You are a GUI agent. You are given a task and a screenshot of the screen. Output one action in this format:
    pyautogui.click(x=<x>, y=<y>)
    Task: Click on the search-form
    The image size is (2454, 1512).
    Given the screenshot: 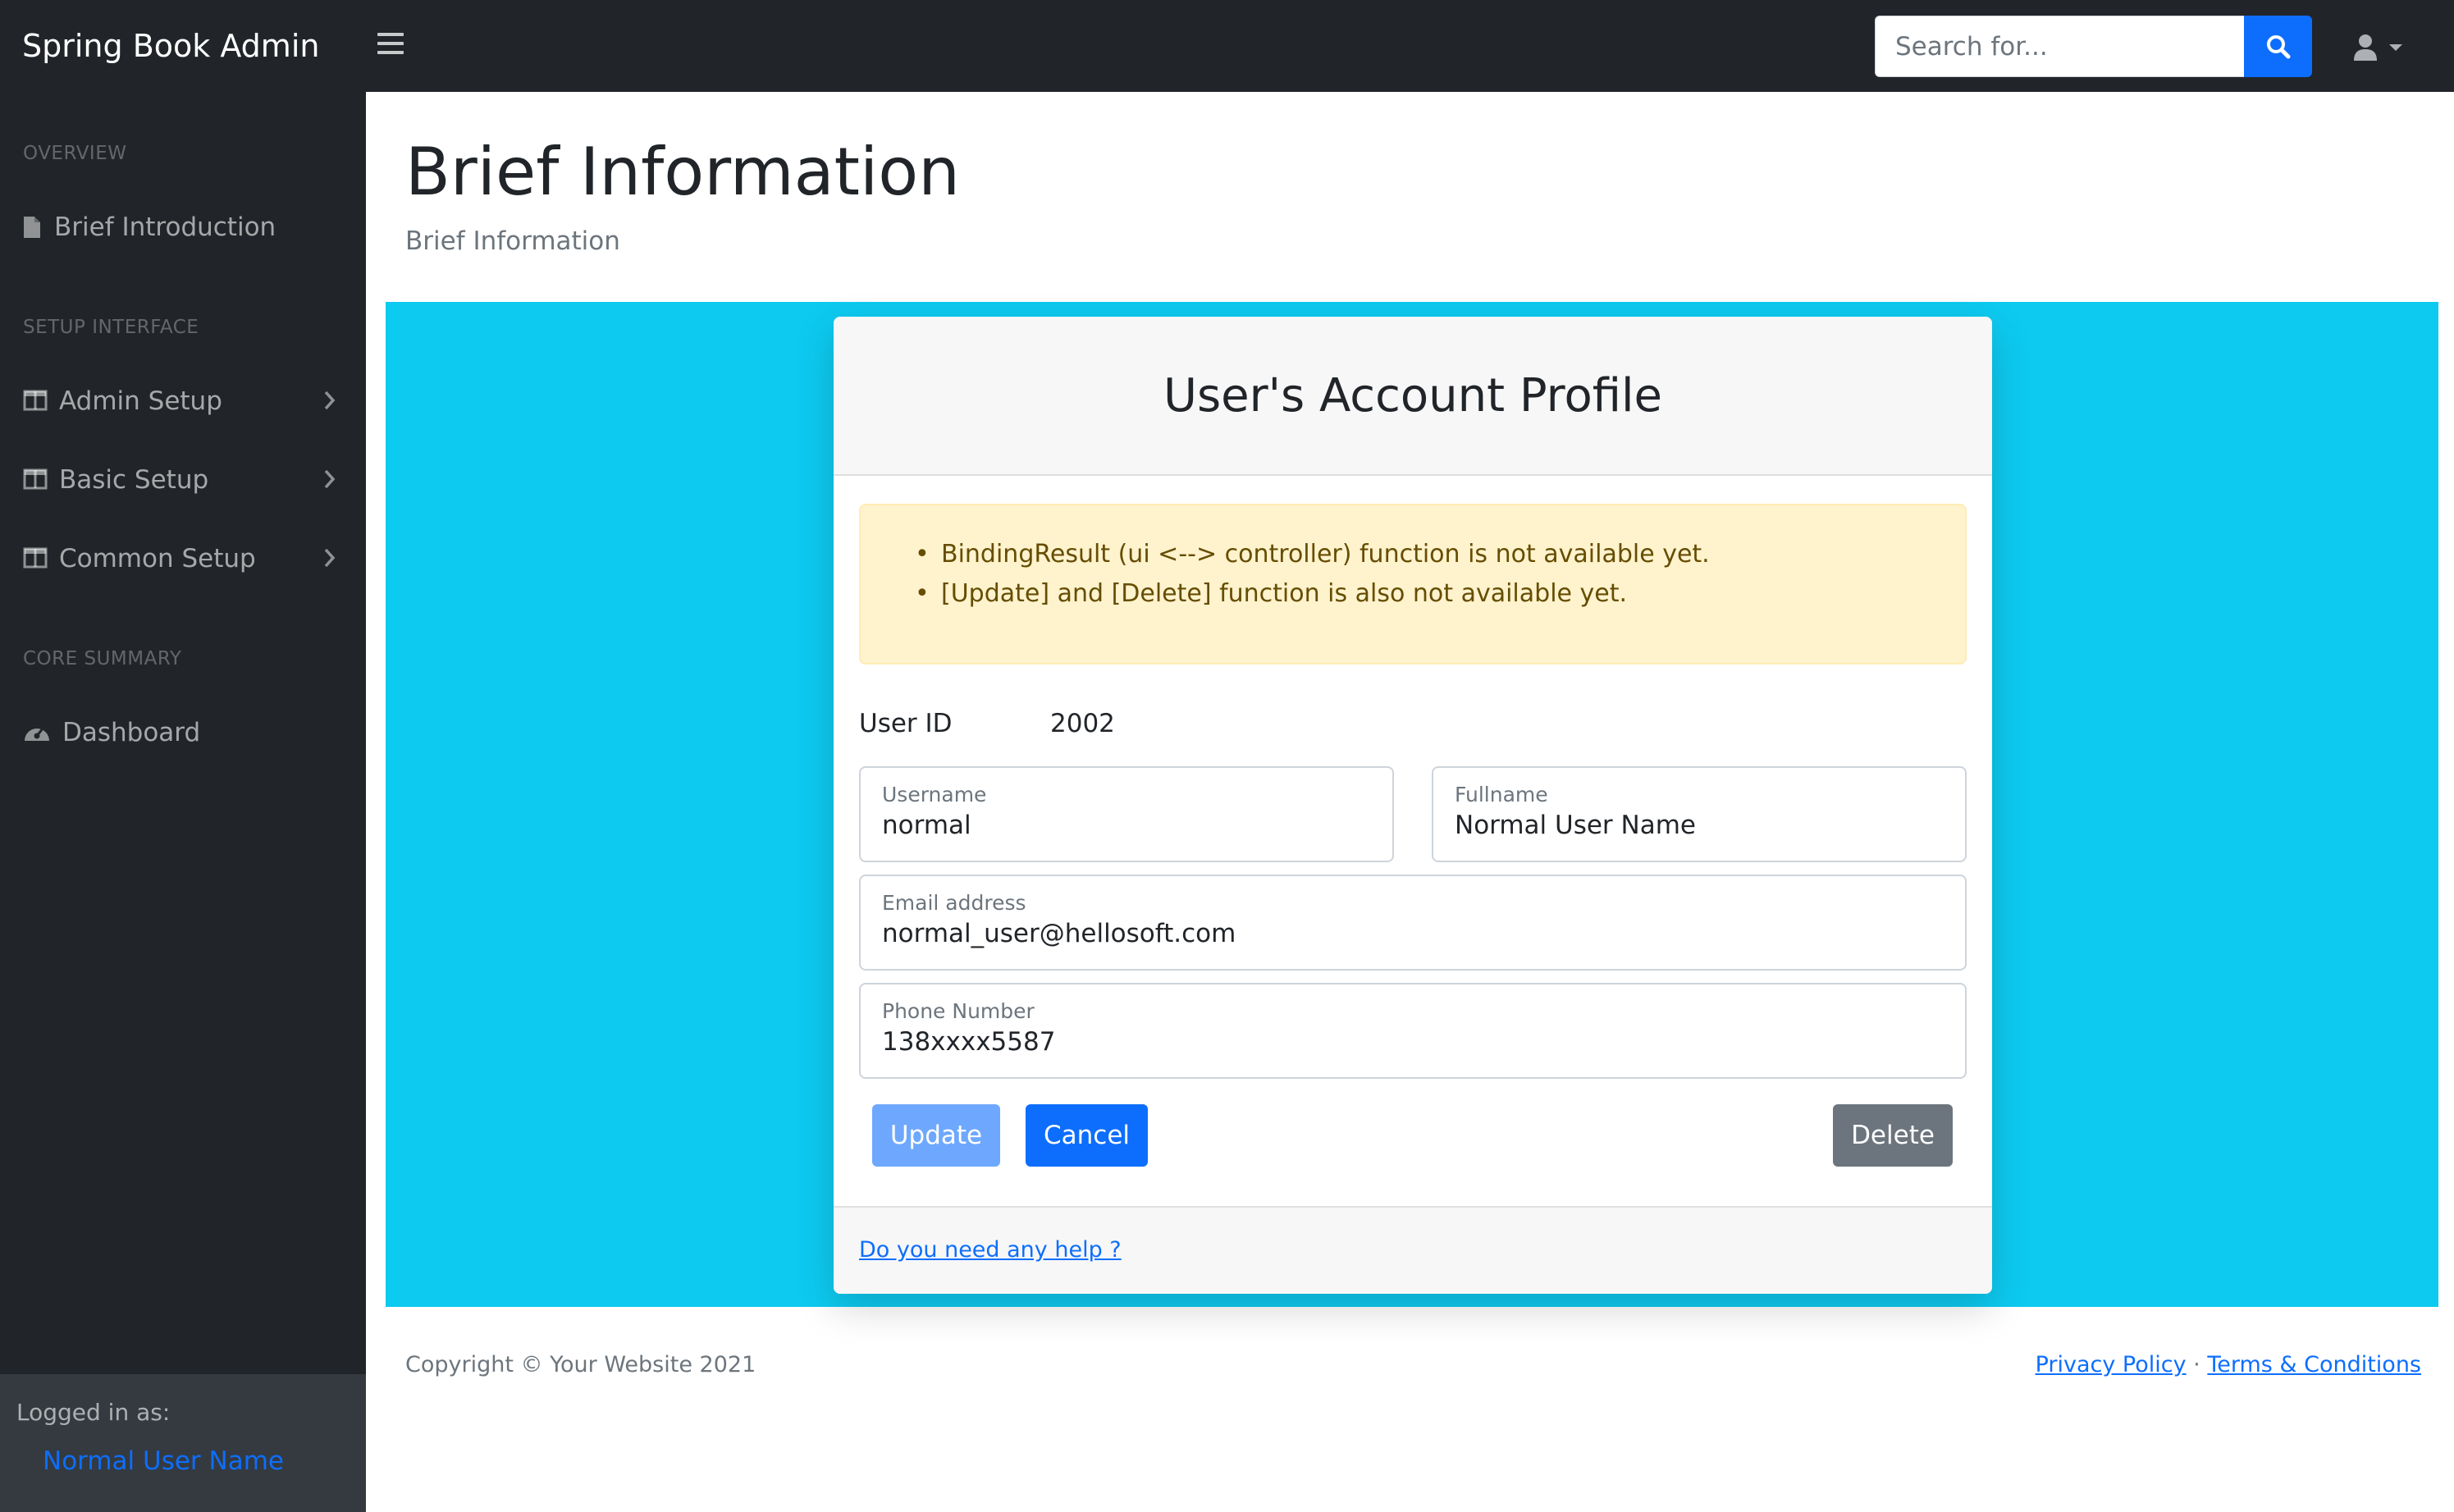 What is the action you would take?
    pyautogui.click(x=2093, y=46)
    